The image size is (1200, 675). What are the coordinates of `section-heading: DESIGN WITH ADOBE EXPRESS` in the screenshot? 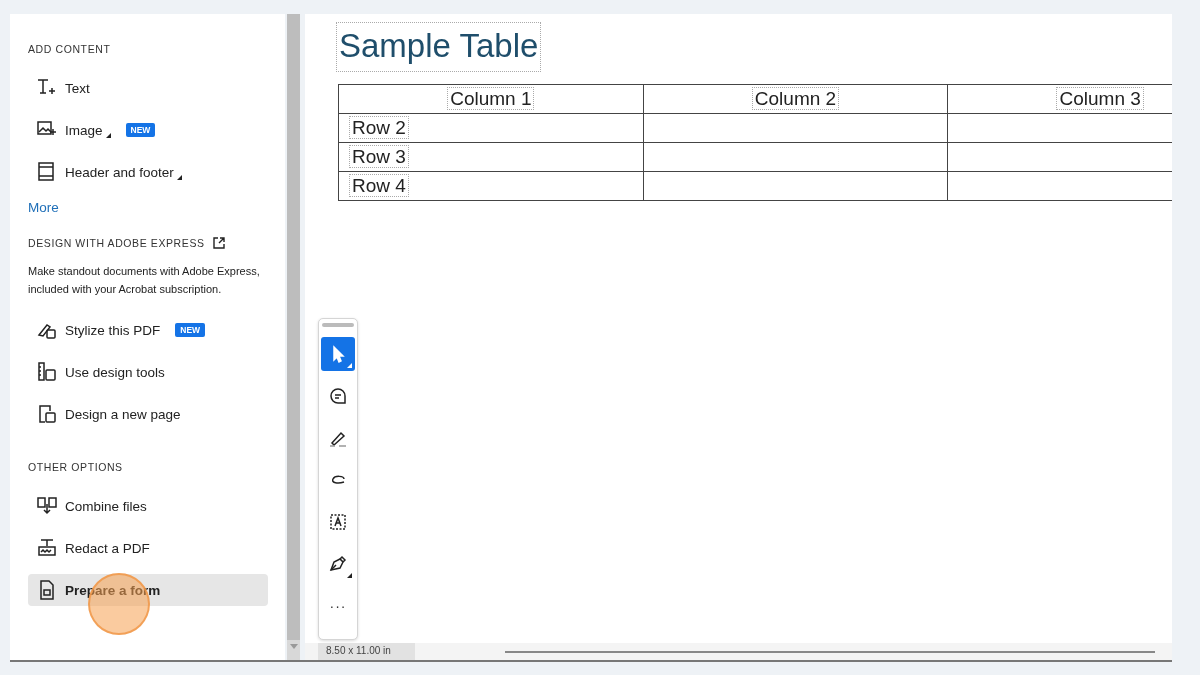 It's located at (116, 243).